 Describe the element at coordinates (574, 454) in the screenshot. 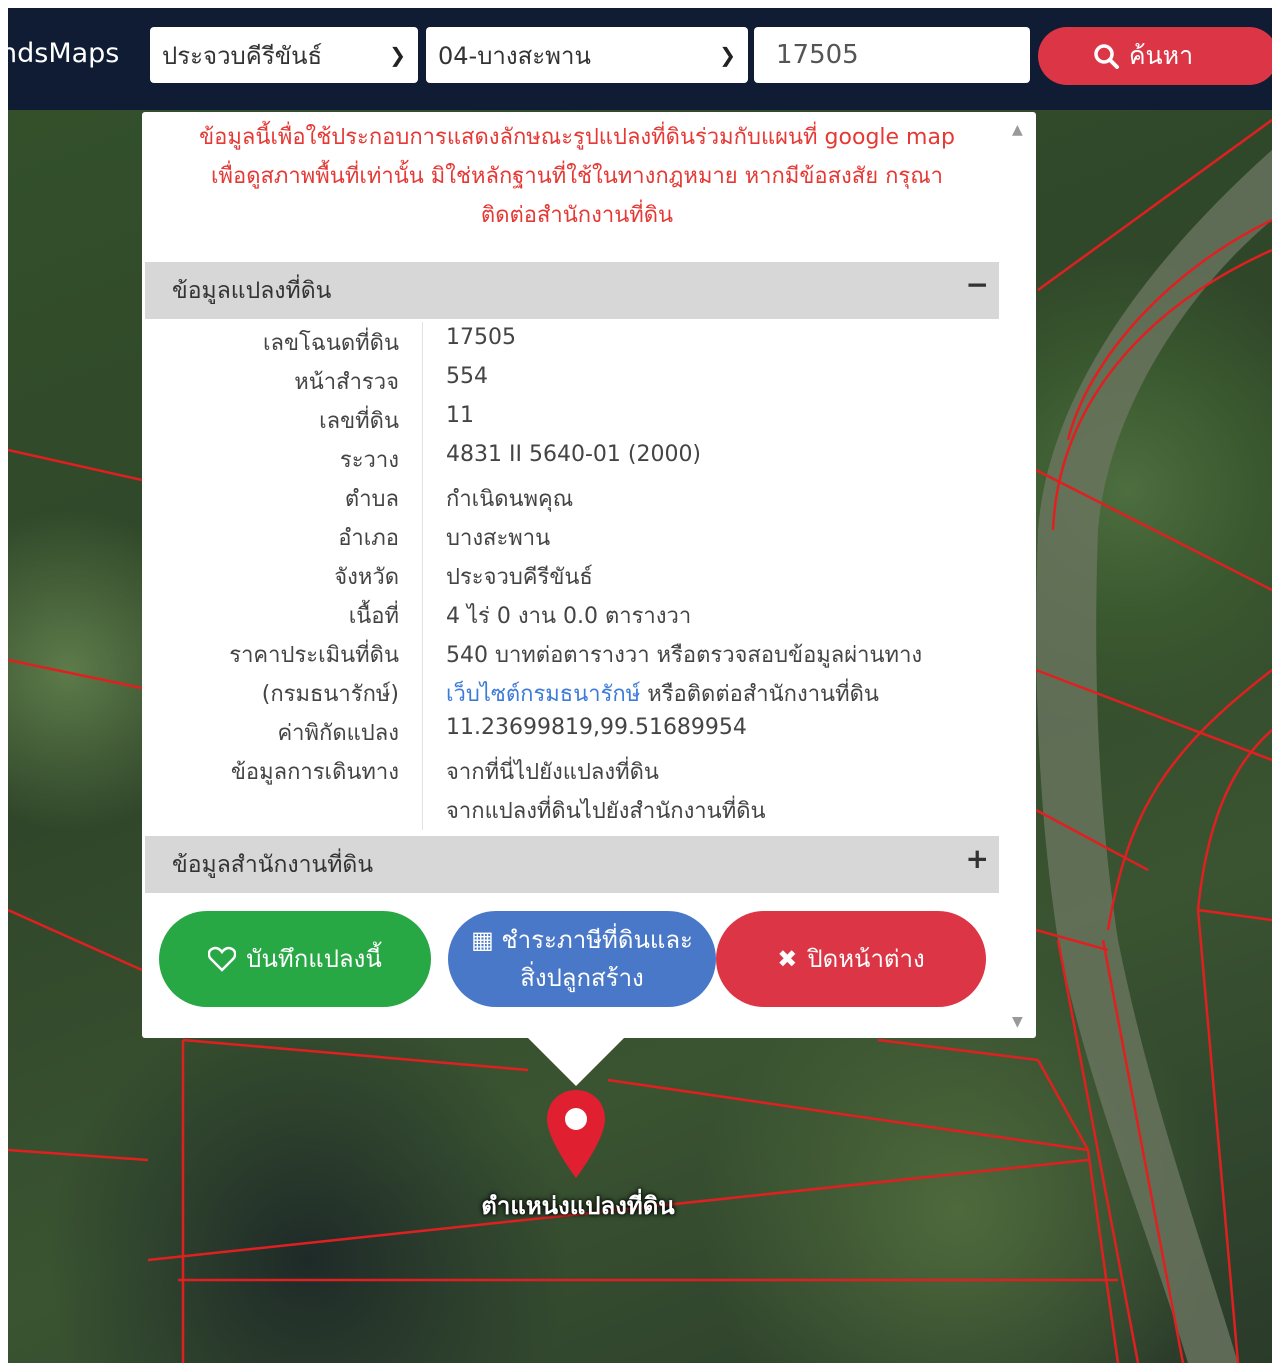

I see `info-value: 4831 II 5640-01 (2000)` at that location.